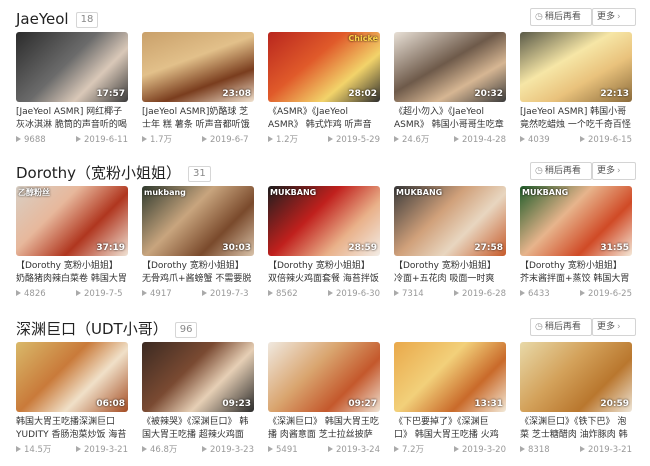 This screenshot has height=466, width=650. Describe the element at coordinates (576, 377) in the screenshot. I see `video-thumbnail: 20:59` at that location.